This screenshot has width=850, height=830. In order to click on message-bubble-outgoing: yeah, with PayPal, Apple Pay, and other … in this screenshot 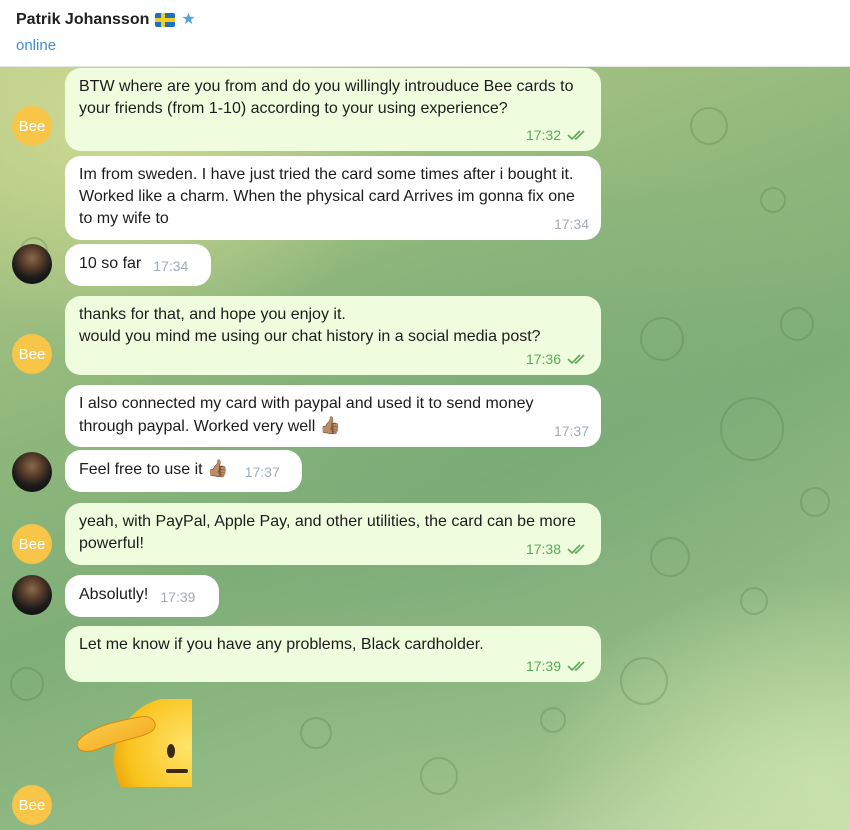, I will do `click(333, 534)`.